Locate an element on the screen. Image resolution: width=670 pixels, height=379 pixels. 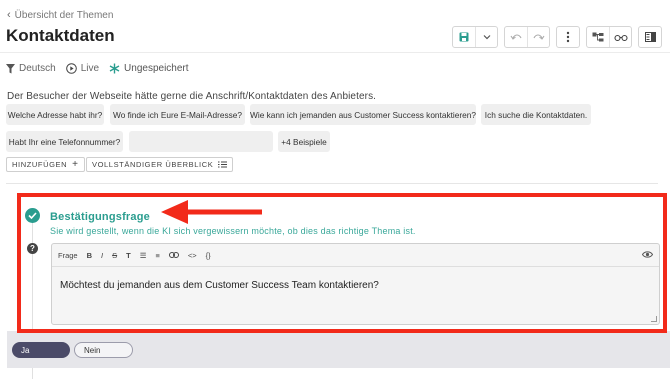
example-chip: Ich suche die Kontaktdaten. is located at coordinates (536, 114).